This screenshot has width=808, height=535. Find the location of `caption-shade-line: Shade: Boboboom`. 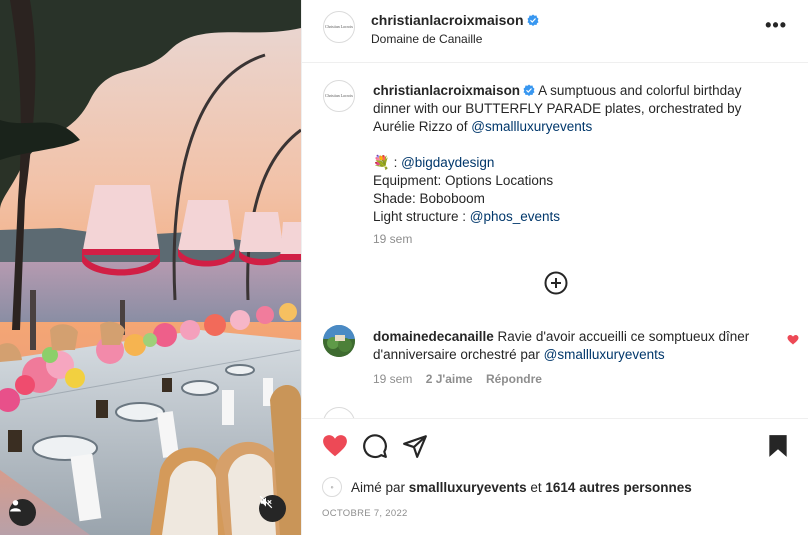

caption-shade-line: Shade: Boboboom is located at coordinates (429, 198).